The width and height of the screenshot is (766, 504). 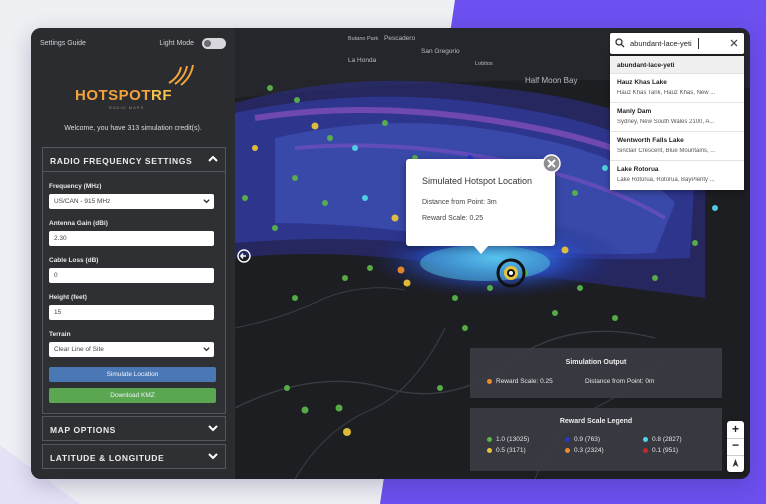 I want to click on text-cursor, so click(x=698, y=43).